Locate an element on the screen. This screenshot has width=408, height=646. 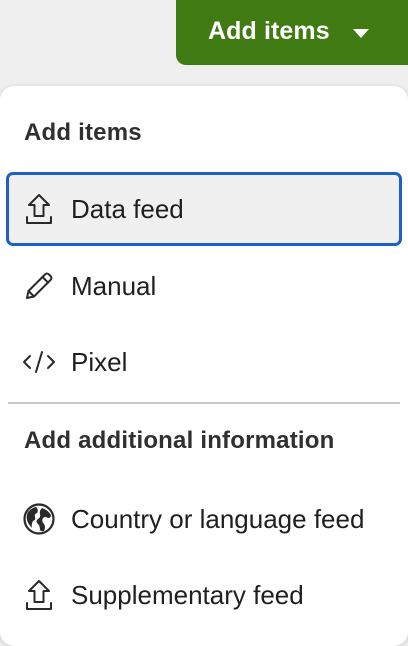
pencil-icon is located at coordinates (39, 286).